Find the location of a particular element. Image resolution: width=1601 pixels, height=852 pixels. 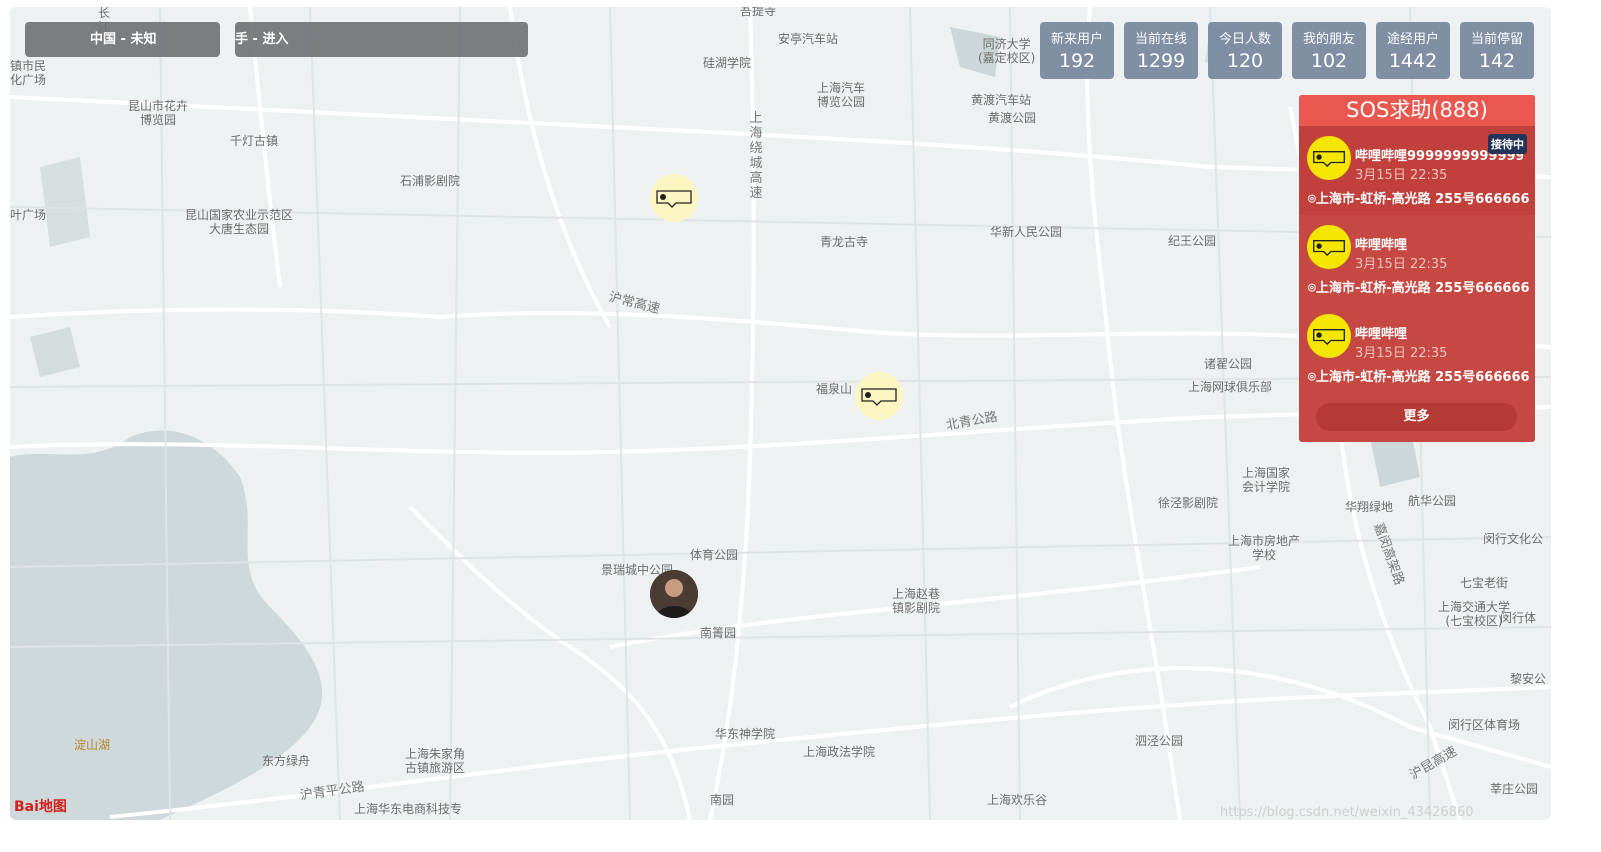

stat-passing: 途经用户 1442 is located at coordinates (1413, 50).